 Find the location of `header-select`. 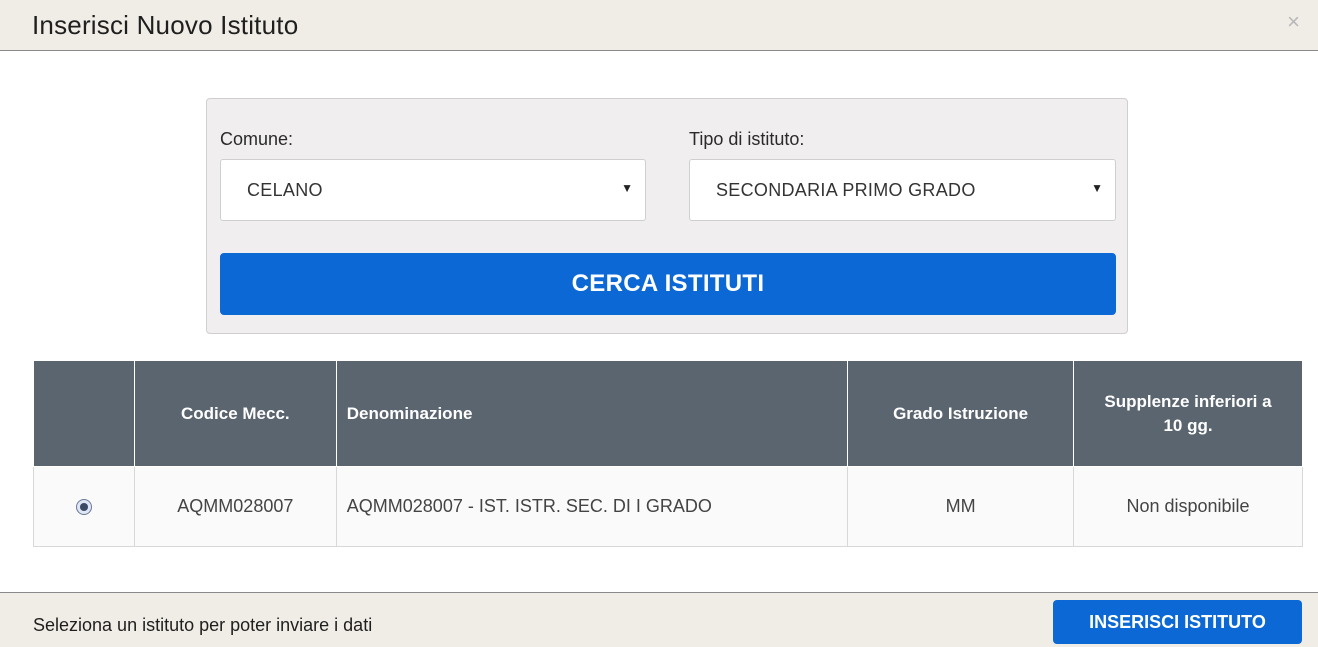

header-select is located at coordinates (84, 413).